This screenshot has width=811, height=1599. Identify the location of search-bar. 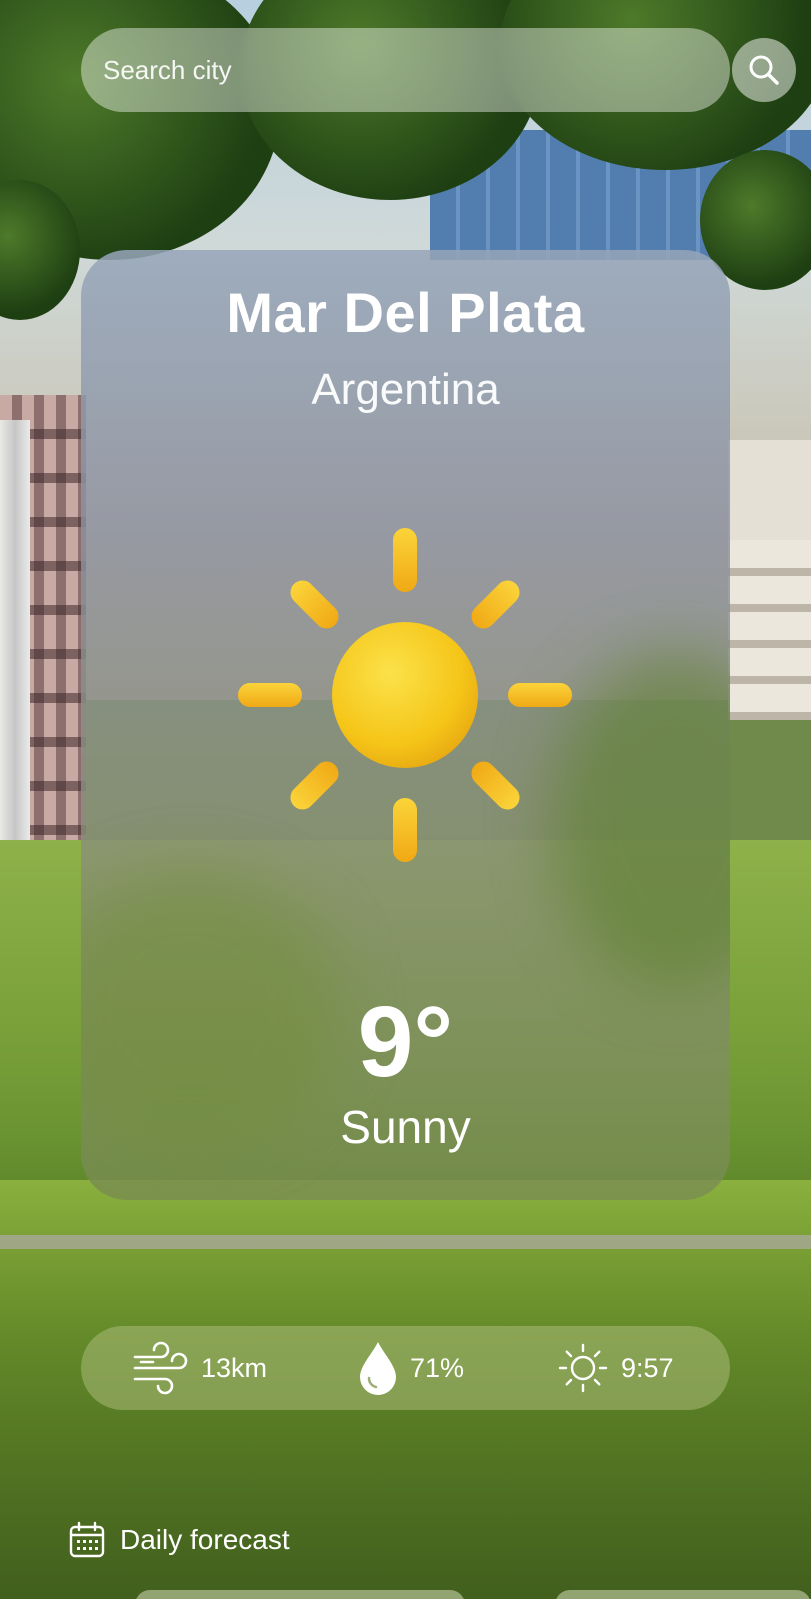
(438, 70).